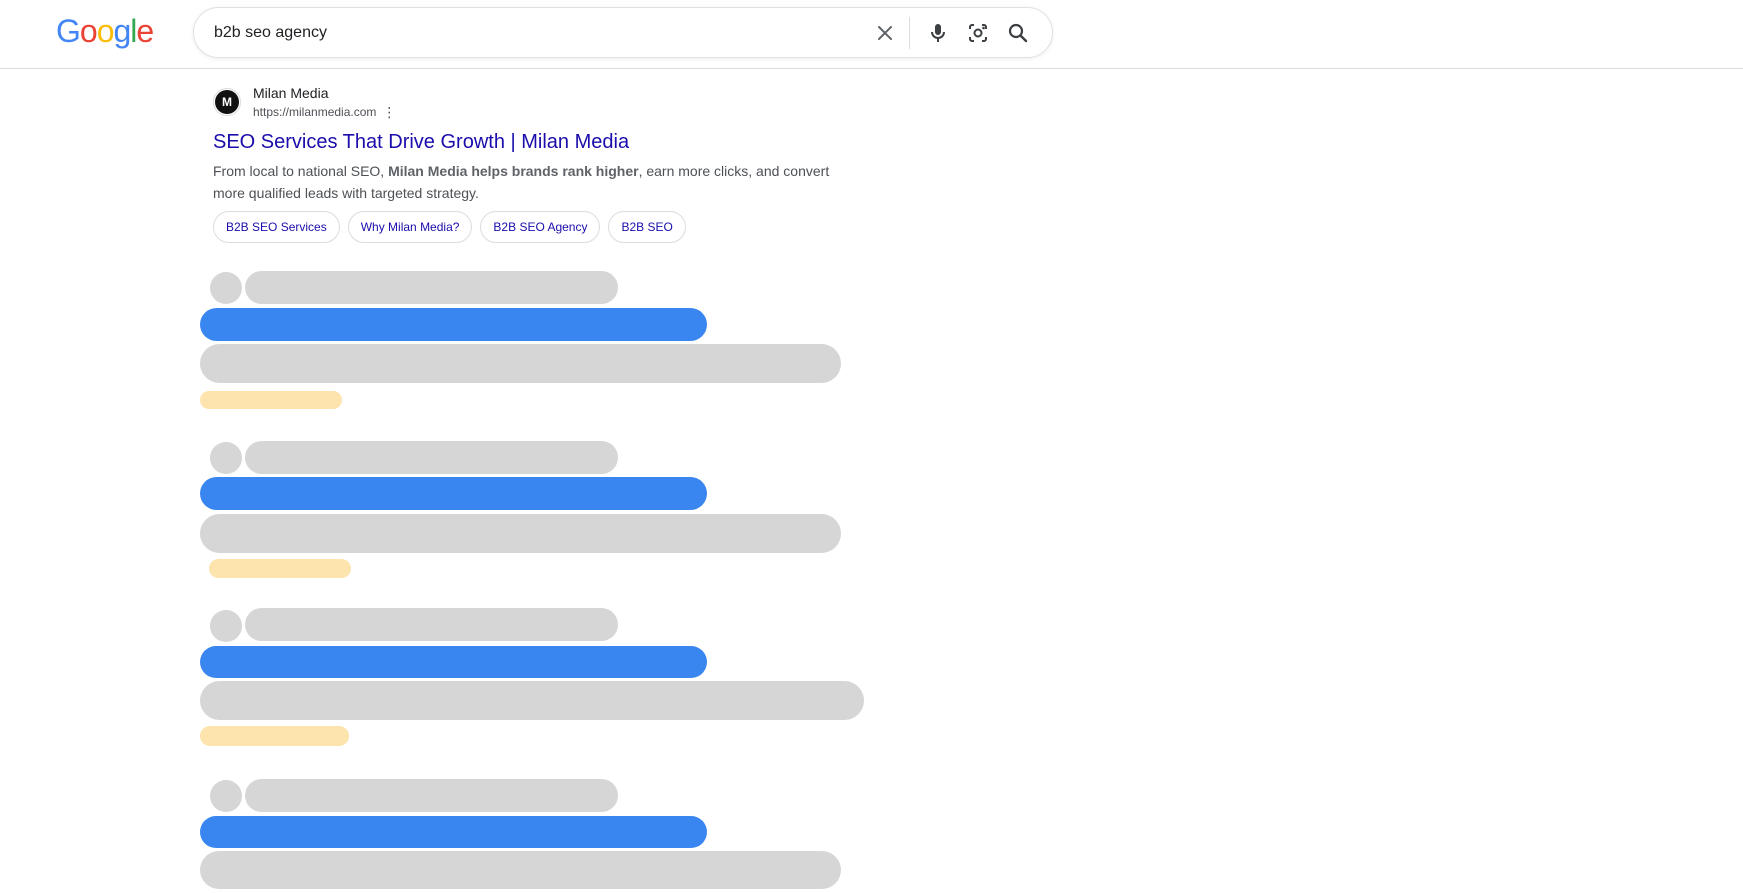 Image resolution: width=1743 pixels, height=893 pixels. What do you see at coordinates (301, 171) in the screenshot?
I see `snippet-text: From local to national SEO,` at bounding box center [301, 171].